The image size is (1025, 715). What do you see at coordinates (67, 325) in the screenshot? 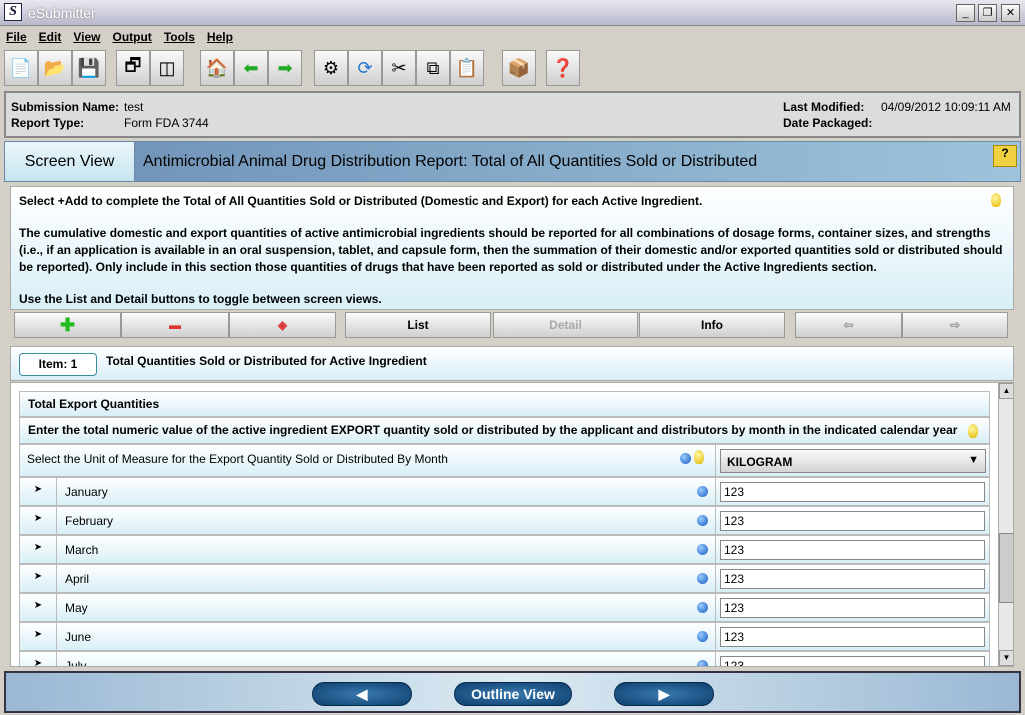
I see `add-button: ✚` at bounding box center [67, 325].